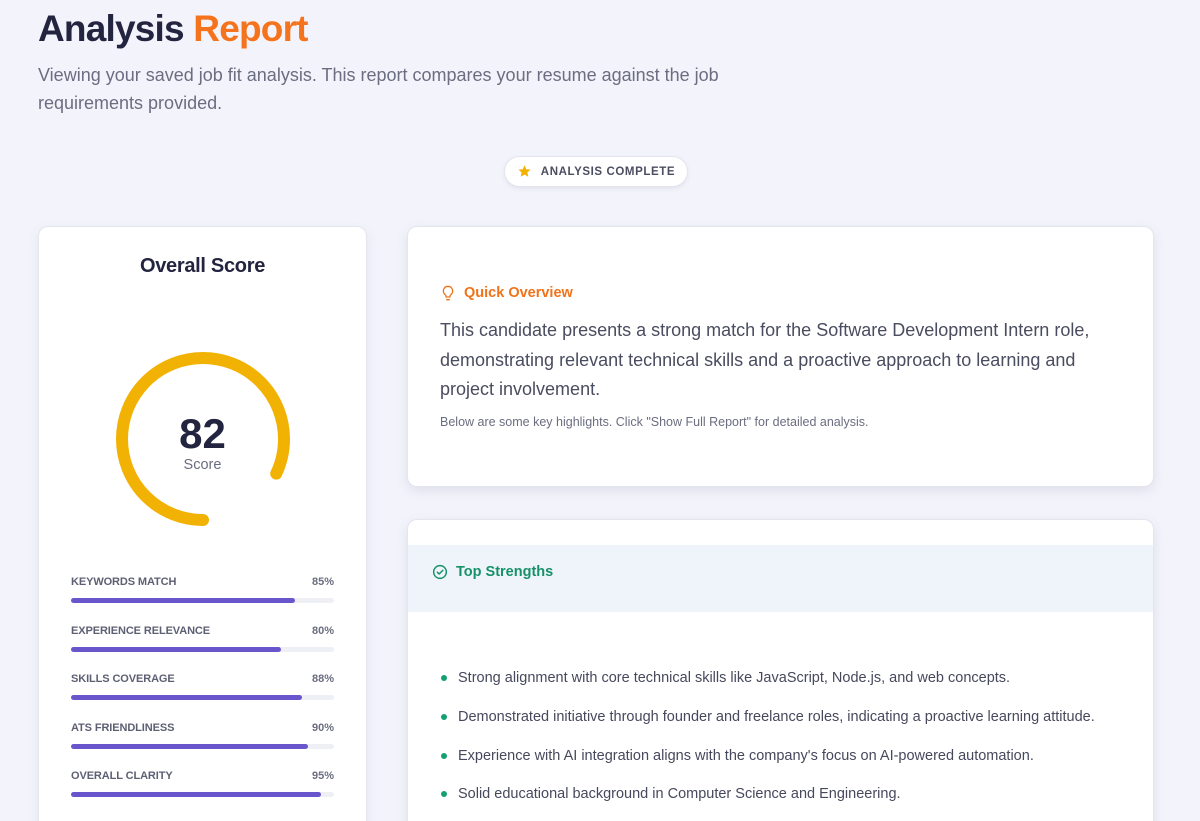 Image resolution: width=1200 pixels, height=821 pixels. I want to click on metric-percent: 90%, so click(322, 727).